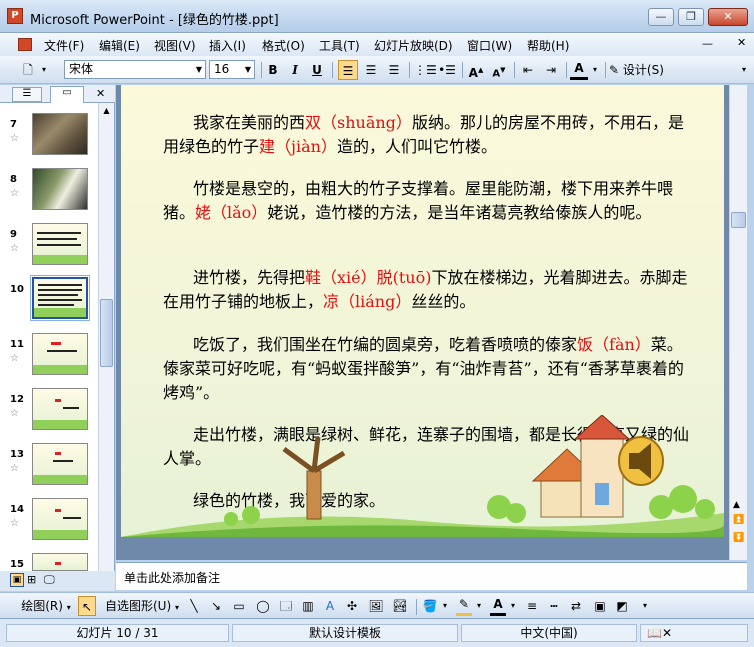  Describe the element at coordinates (44, 70) in the screenshot. I see `new-dropdown-icon: ▾` at that location.